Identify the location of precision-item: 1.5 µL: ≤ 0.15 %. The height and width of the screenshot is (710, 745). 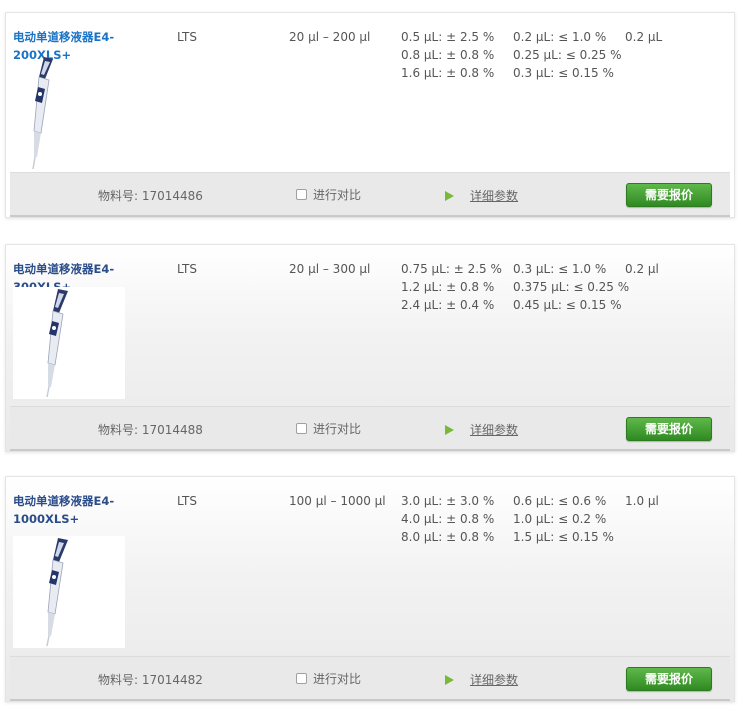
(563, 537).